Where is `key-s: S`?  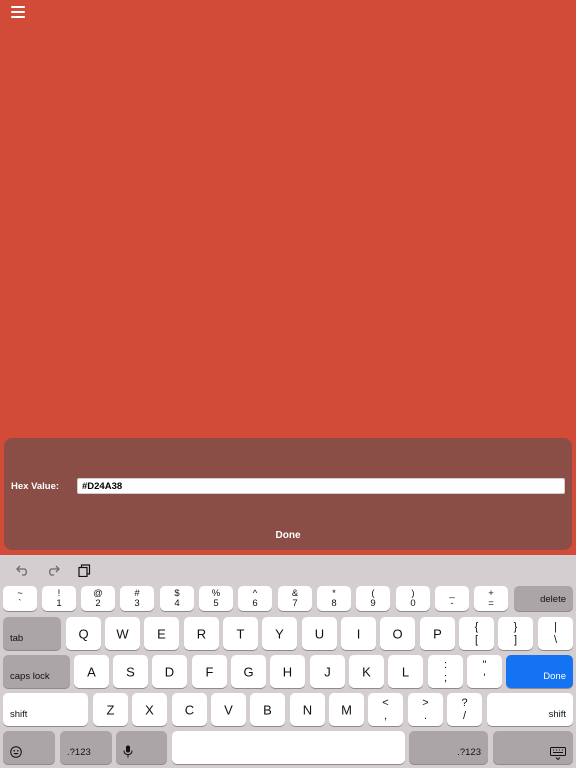
key-s: S is located at coordinates (130, 671).